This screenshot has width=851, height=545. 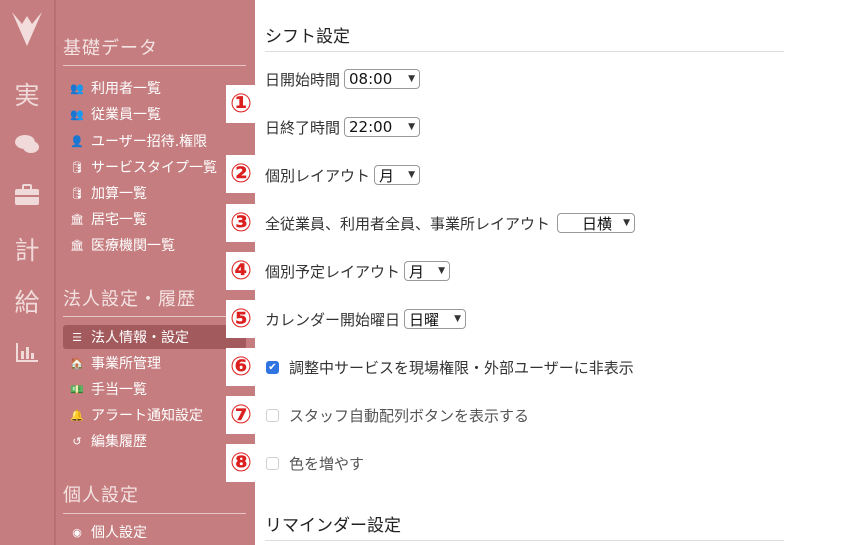 I want to click on sidebar-item-label: 利用者一覧, so click(x=126, y=89).